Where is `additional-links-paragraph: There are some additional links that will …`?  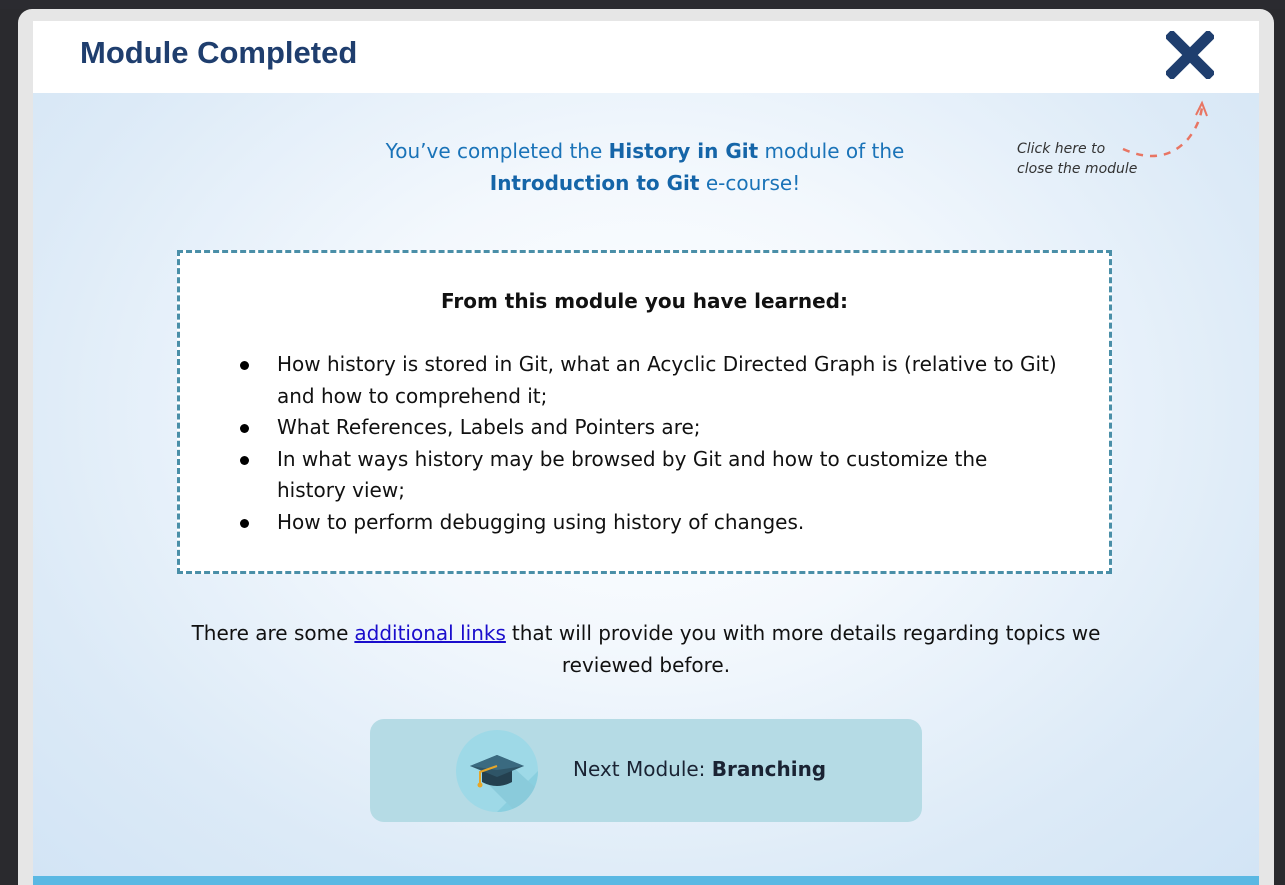 additional-links-paragraph: There are some additional links that will … is located at coordinates (646, 649).